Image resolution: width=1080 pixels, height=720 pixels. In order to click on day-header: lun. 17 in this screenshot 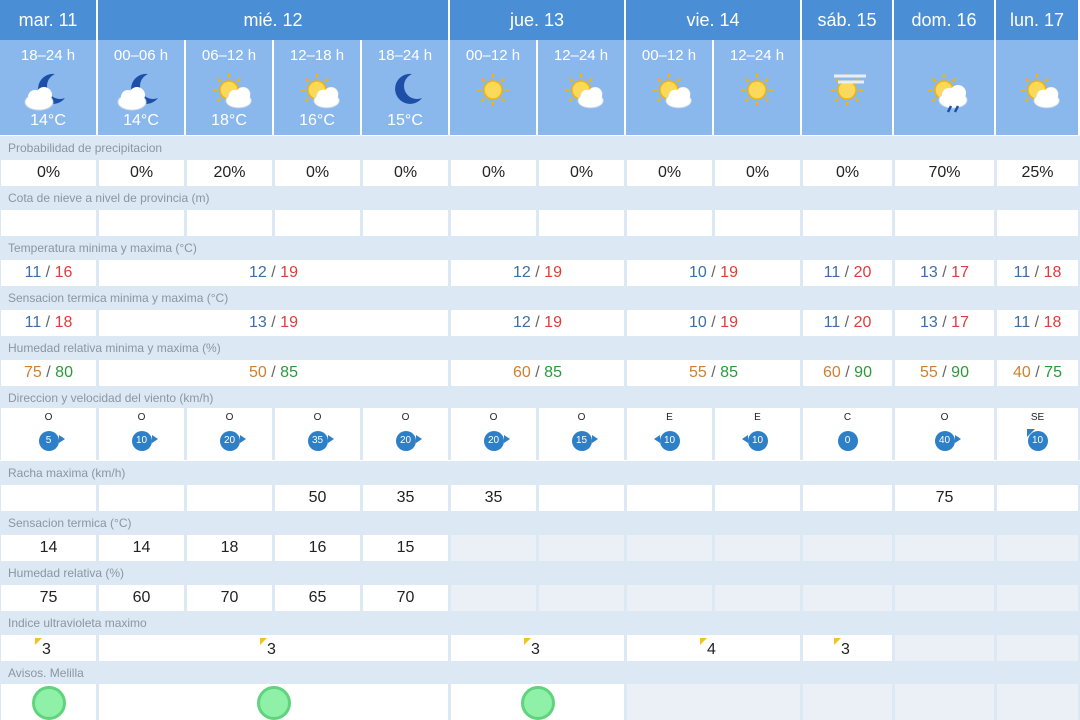, I will do `click(1038, 20)`.